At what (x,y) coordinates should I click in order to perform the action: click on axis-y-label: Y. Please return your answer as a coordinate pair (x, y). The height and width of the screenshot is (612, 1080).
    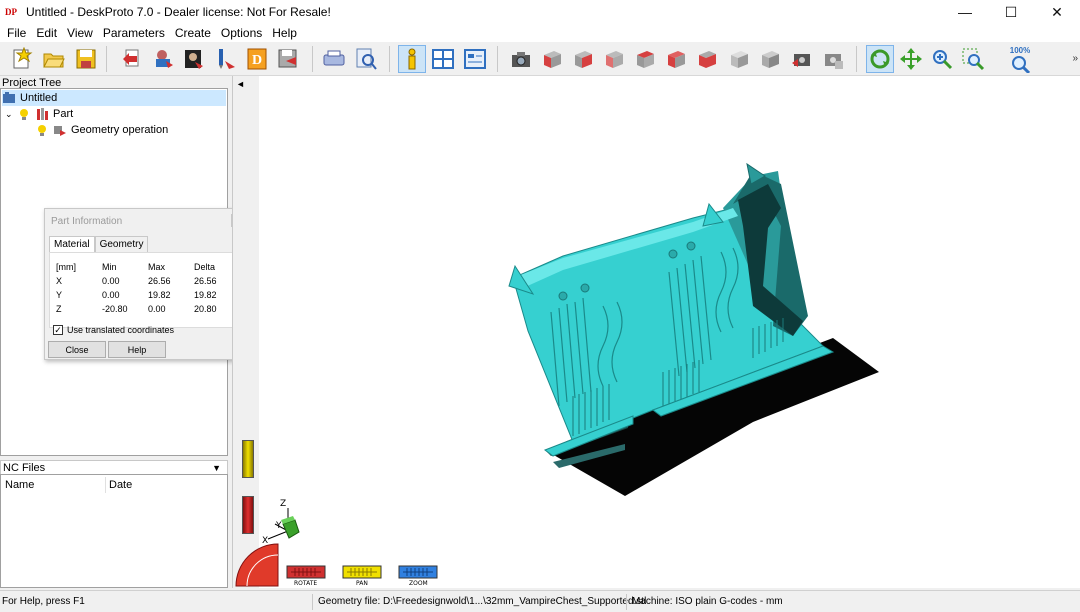
    Looking at the image, I should click on (278, 526).